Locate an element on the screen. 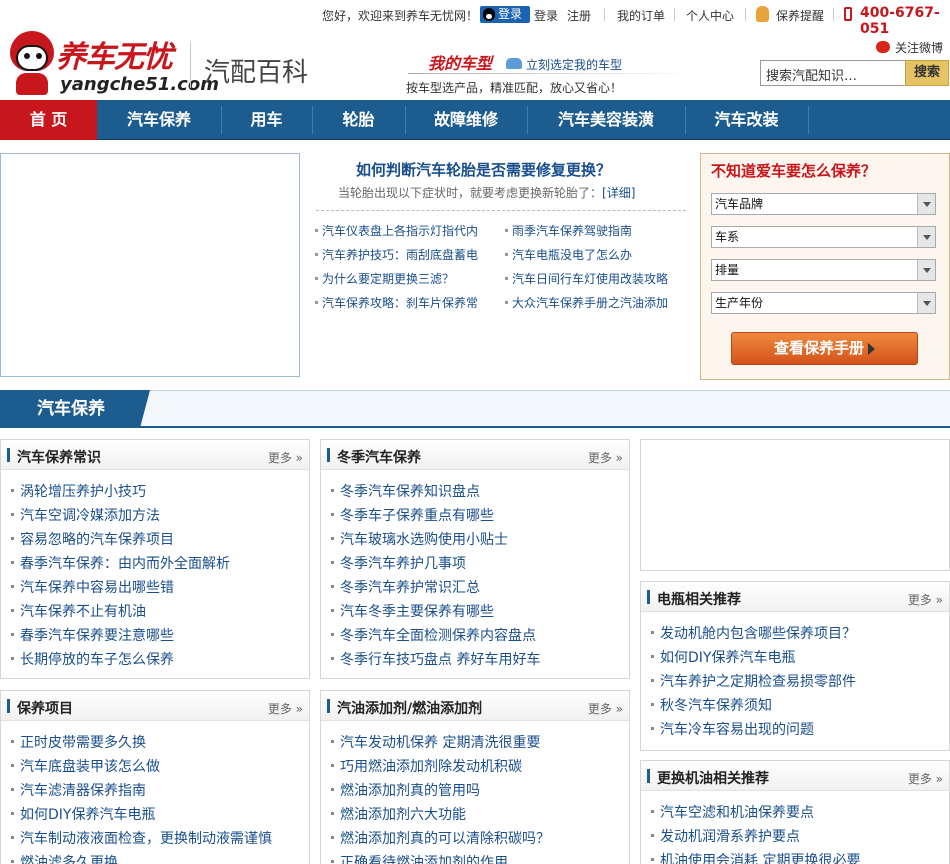 The image size is (950, 864). list-item: 汽车制动液液面检查，更换制动液需谨慎 is located at coordinates (141, 838).